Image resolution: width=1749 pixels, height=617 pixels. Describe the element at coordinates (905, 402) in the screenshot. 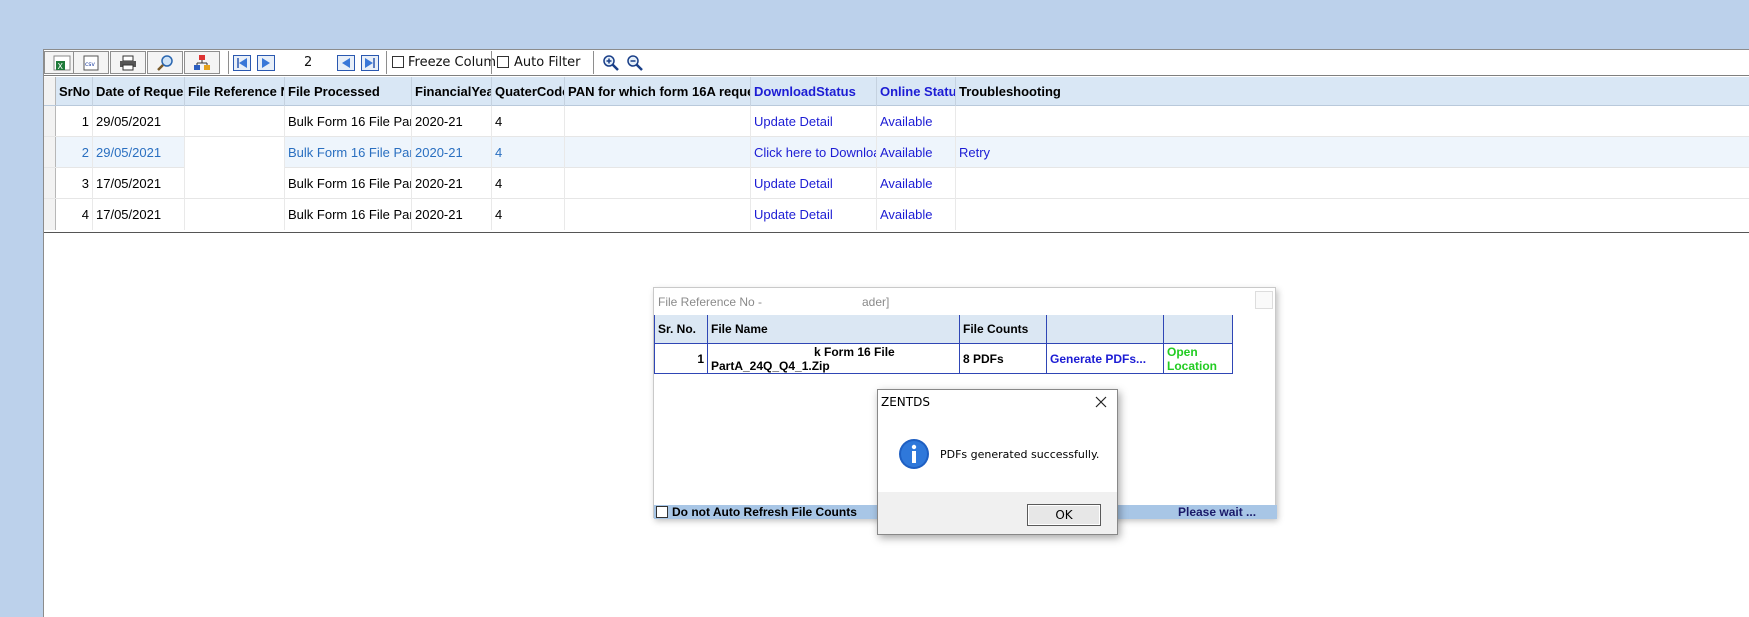

I see `message-box-title: ZENTDS` at that location.